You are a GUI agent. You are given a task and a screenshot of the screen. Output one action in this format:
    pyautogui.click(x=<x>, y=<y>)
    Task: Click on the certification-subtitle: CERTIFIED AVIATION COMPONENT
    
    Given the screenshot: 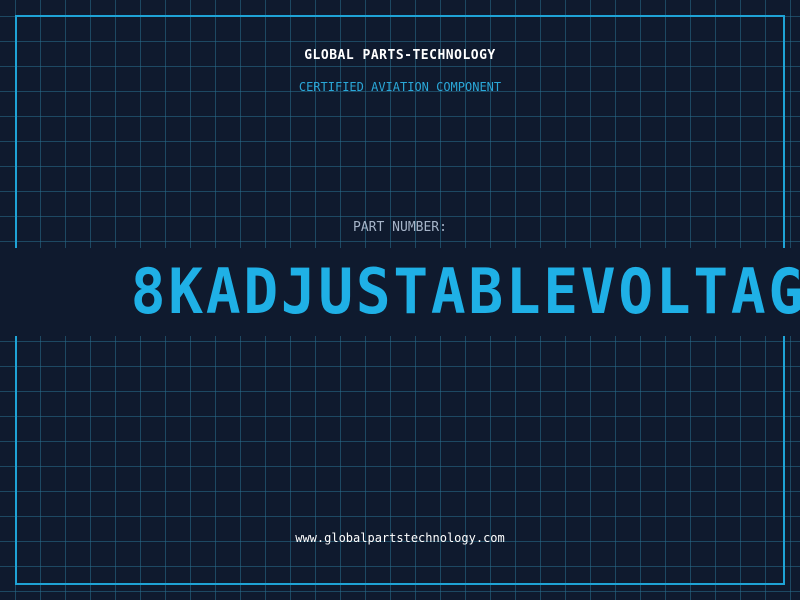 What is the action you would take?
    pyautogui.click(x=400, y=87)
    